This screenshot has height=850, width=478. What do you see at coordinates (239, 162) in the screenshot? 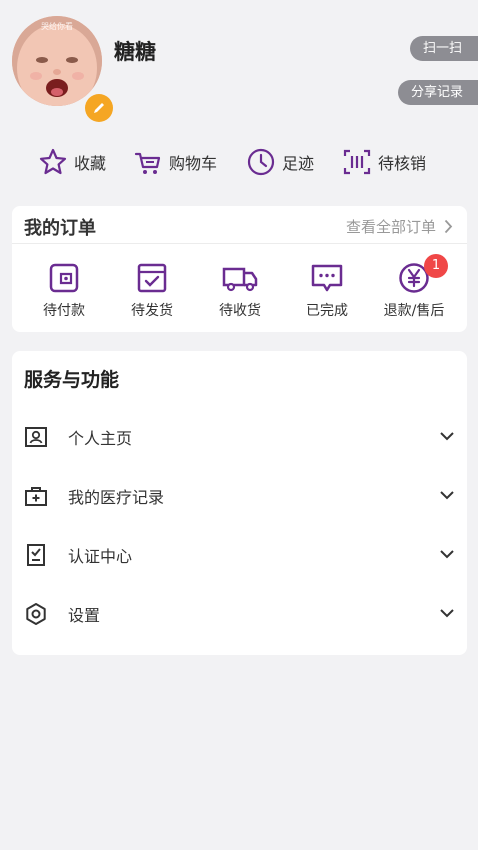
I see `quick-links: 收藏 购物车 足迹 待核销` at bounding box center [239, 162].